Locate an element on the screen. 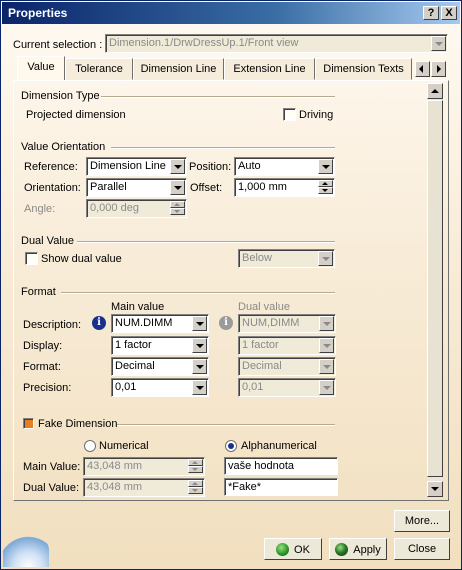 The image size is (462, 570). tab-extension-line: Extension Line is located at coordinates (269, 69).